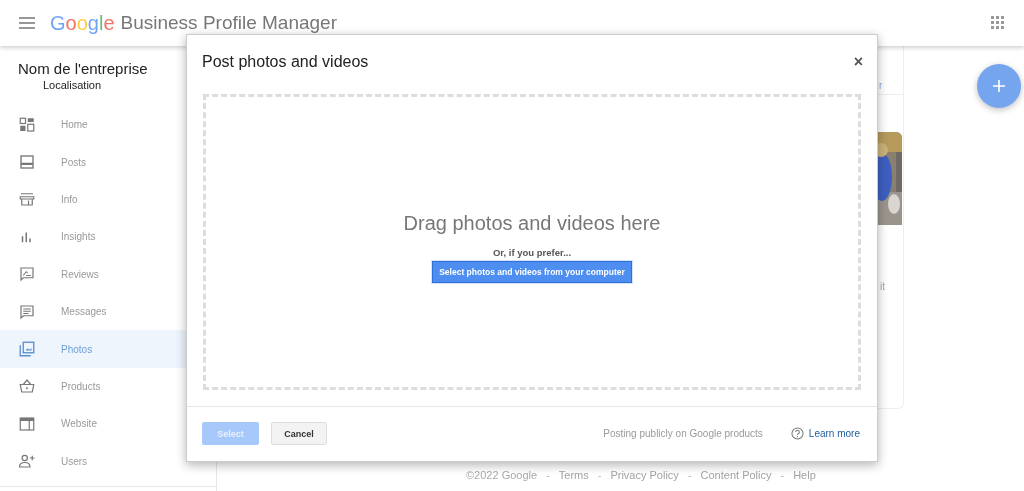 The height and width of the screenshot is (491, 1024). I want to click on footer-link: Help, so click(804, 475).